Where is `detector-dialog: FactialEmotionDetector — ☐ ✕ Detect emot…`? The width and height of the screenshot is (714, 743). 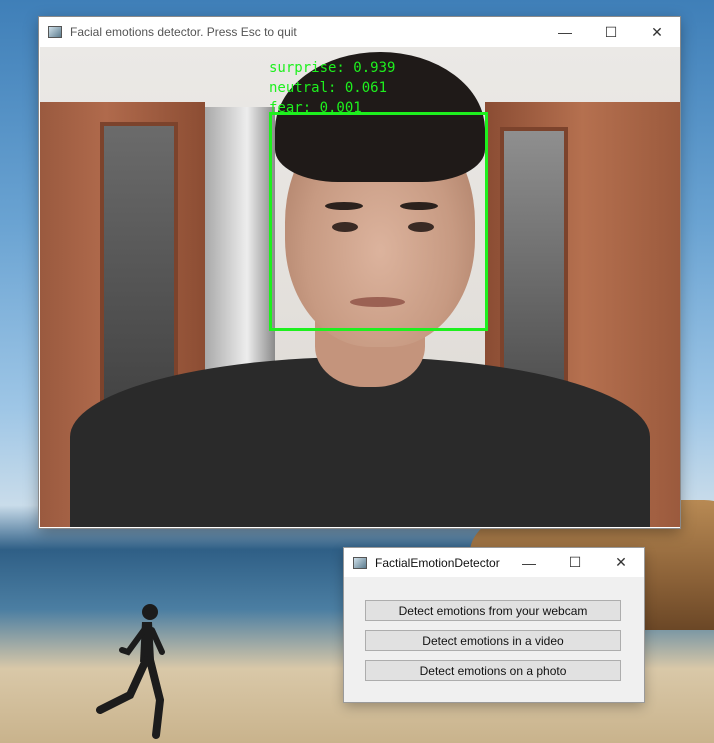
detector-dialog: FactialEmotionDetector — ☐ ✕ Detect emot… is located at coordinates (494, 625).